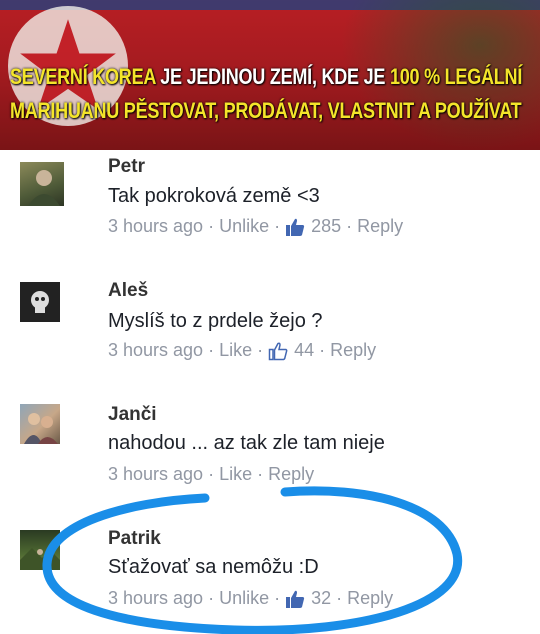  What do you see at coordinates (215, 321) in the screenshot?
I see `comment-text: Myslíš to z prdele žejo ?` at bounding box center [215, 321].